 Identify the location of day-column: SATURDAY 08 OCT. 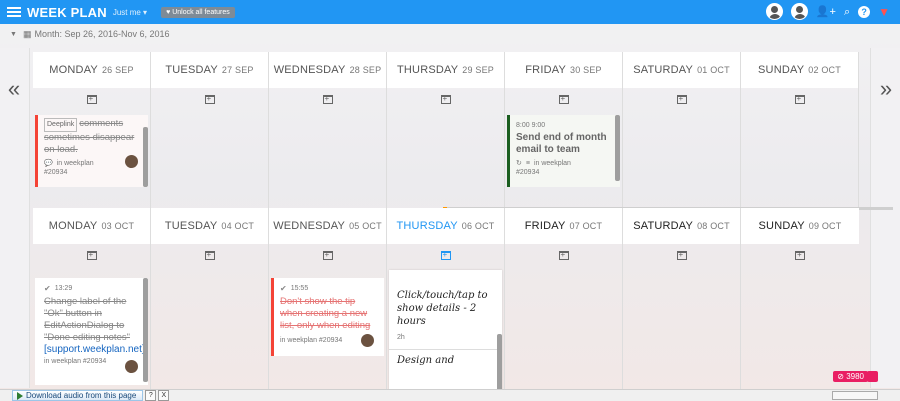
(682, 300).